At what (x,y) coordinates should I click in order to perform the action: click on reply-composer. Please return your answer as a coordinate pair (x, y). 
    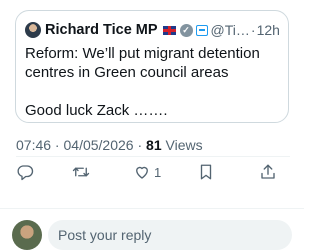
    Looking at the image, I should click on (152, 235).